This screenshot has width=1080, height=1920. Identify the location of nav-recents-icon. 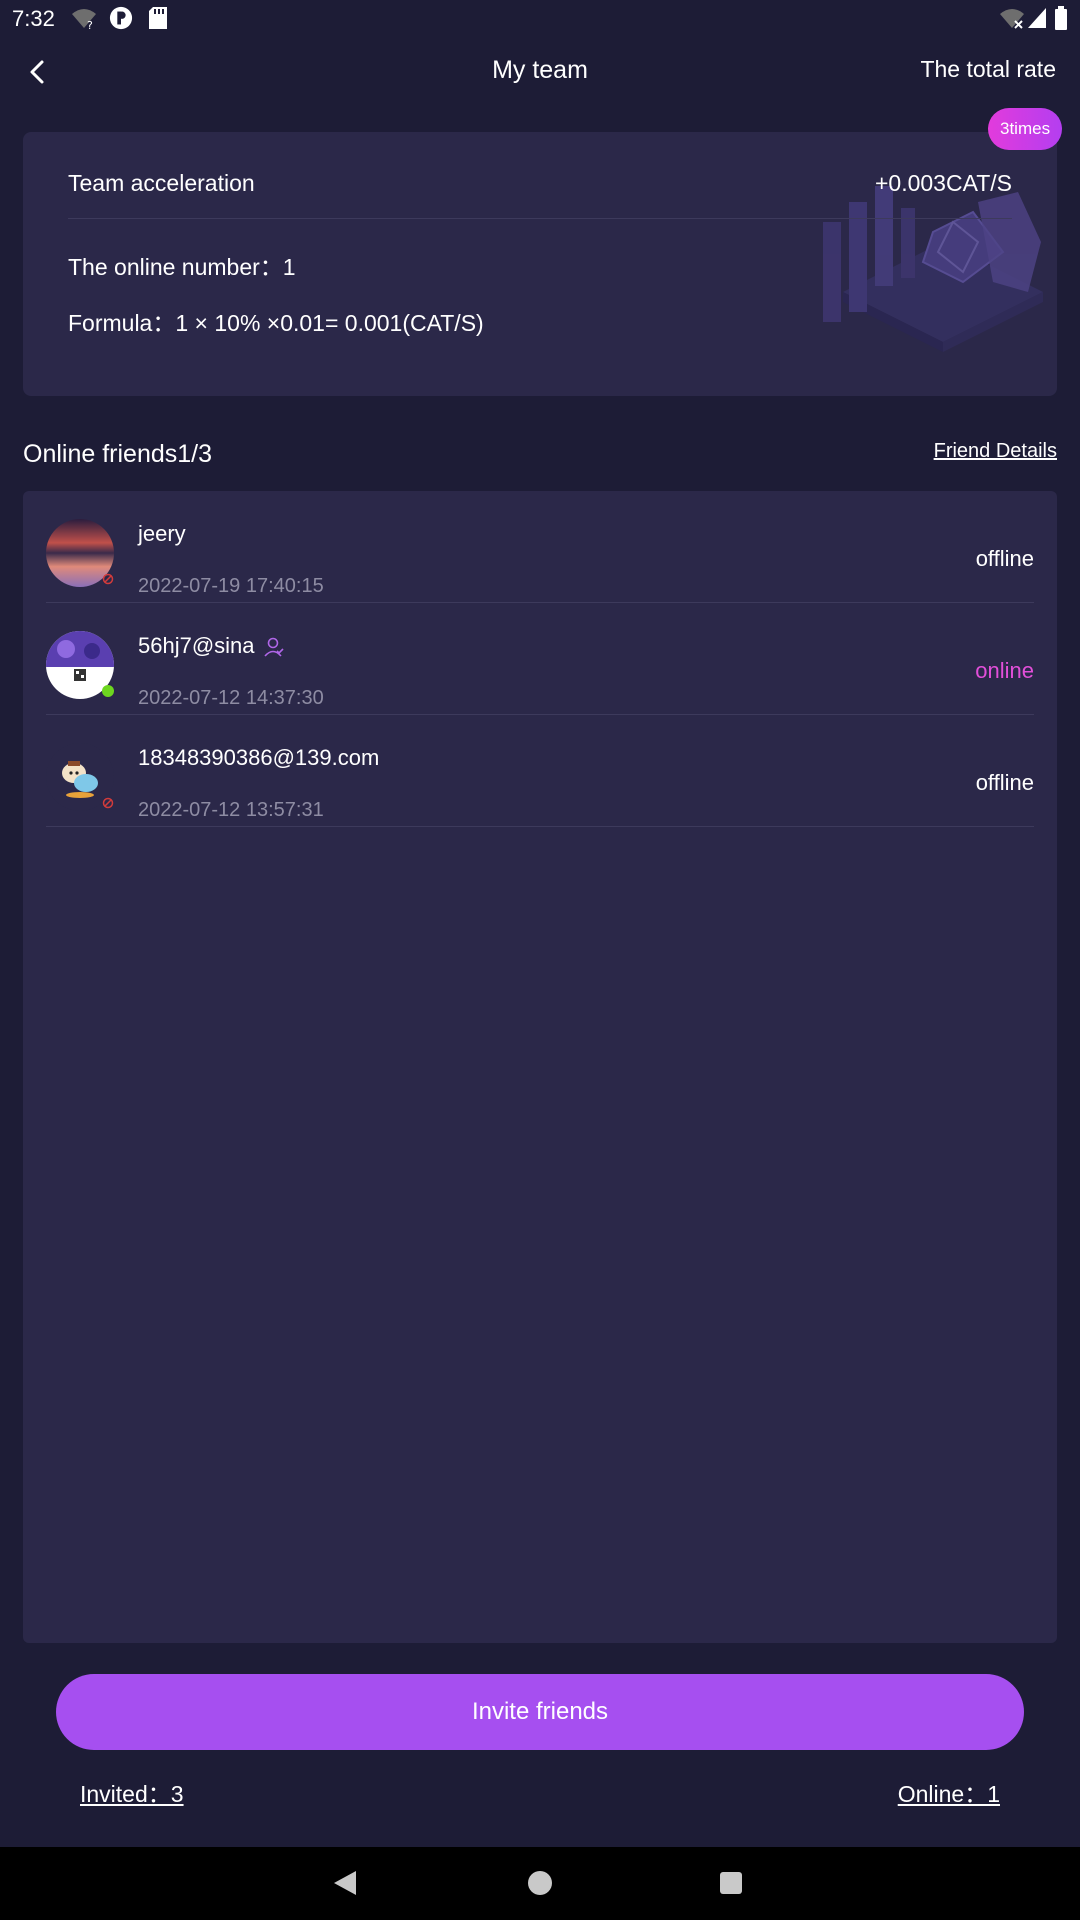
(731, 1883).